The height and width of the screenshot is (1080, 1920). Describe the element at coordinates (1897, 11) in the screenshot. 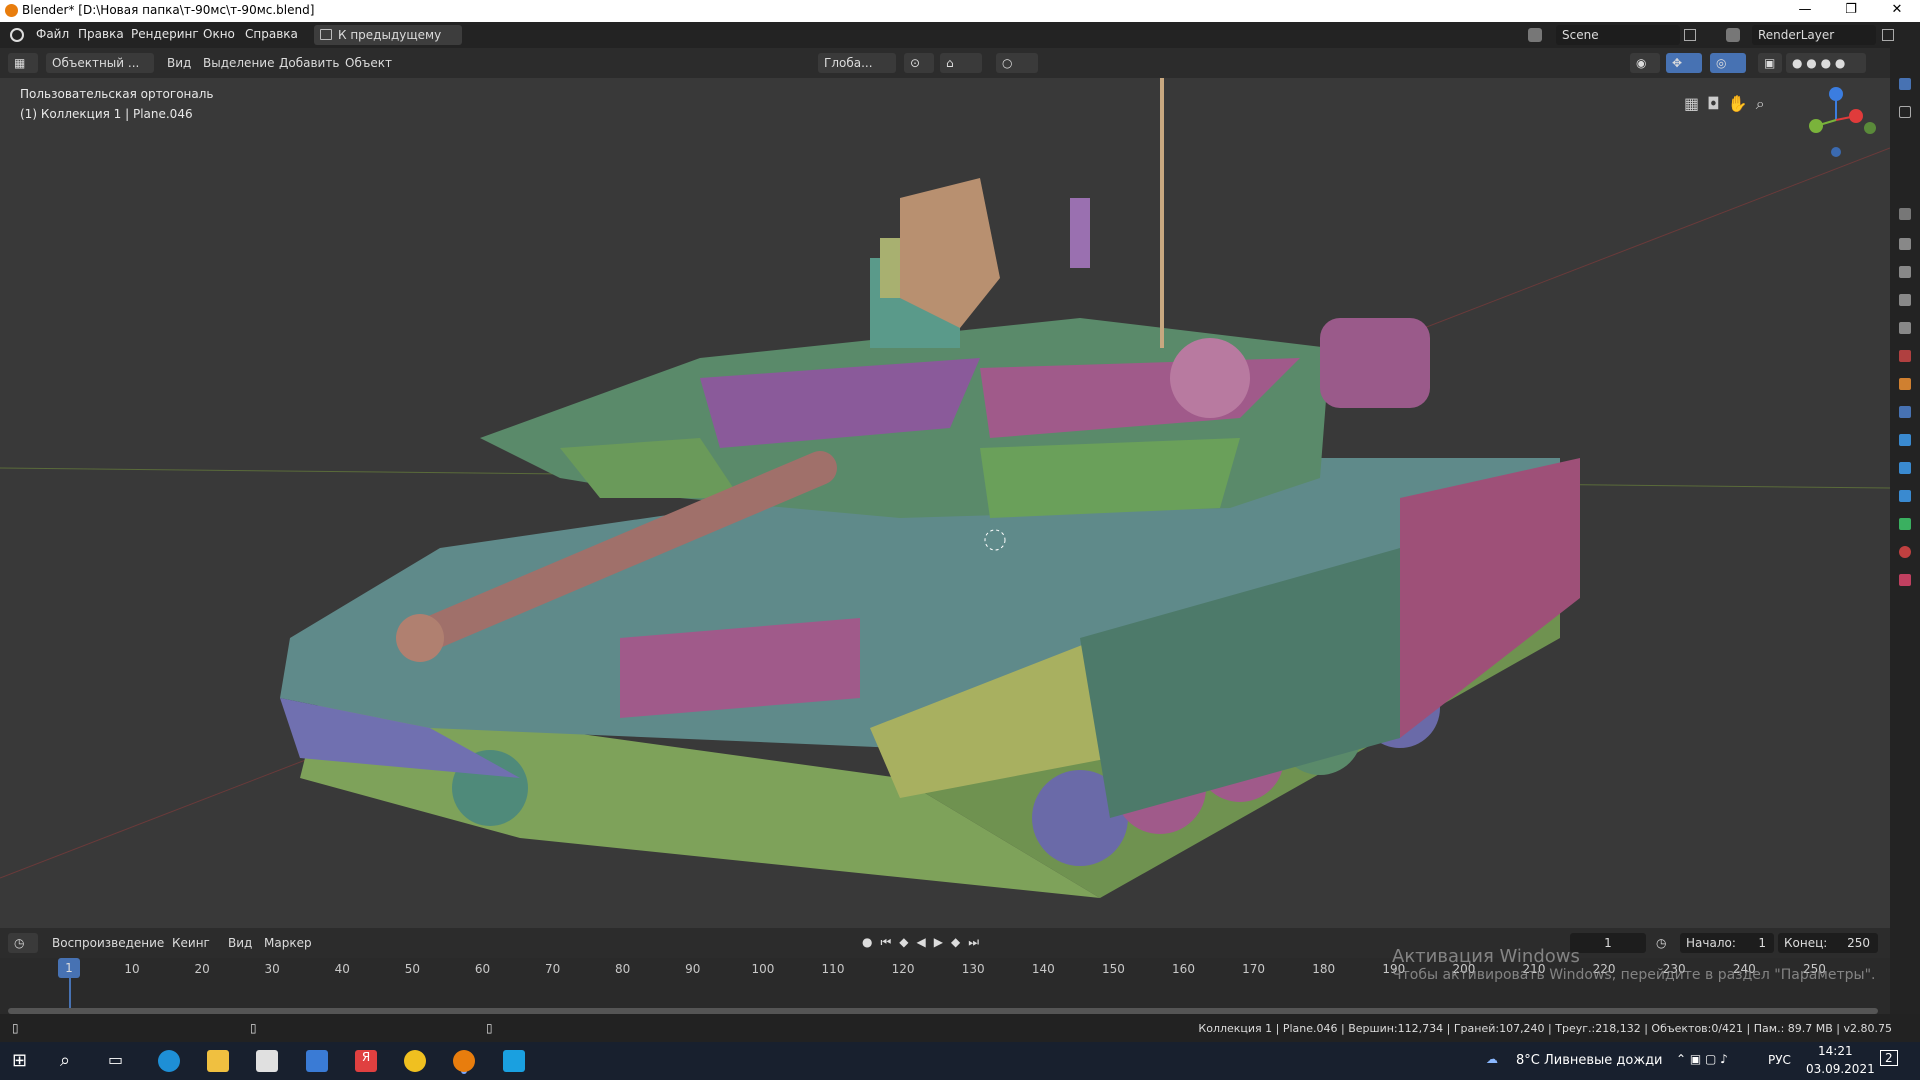

I see `close-button: ✕` at that location.